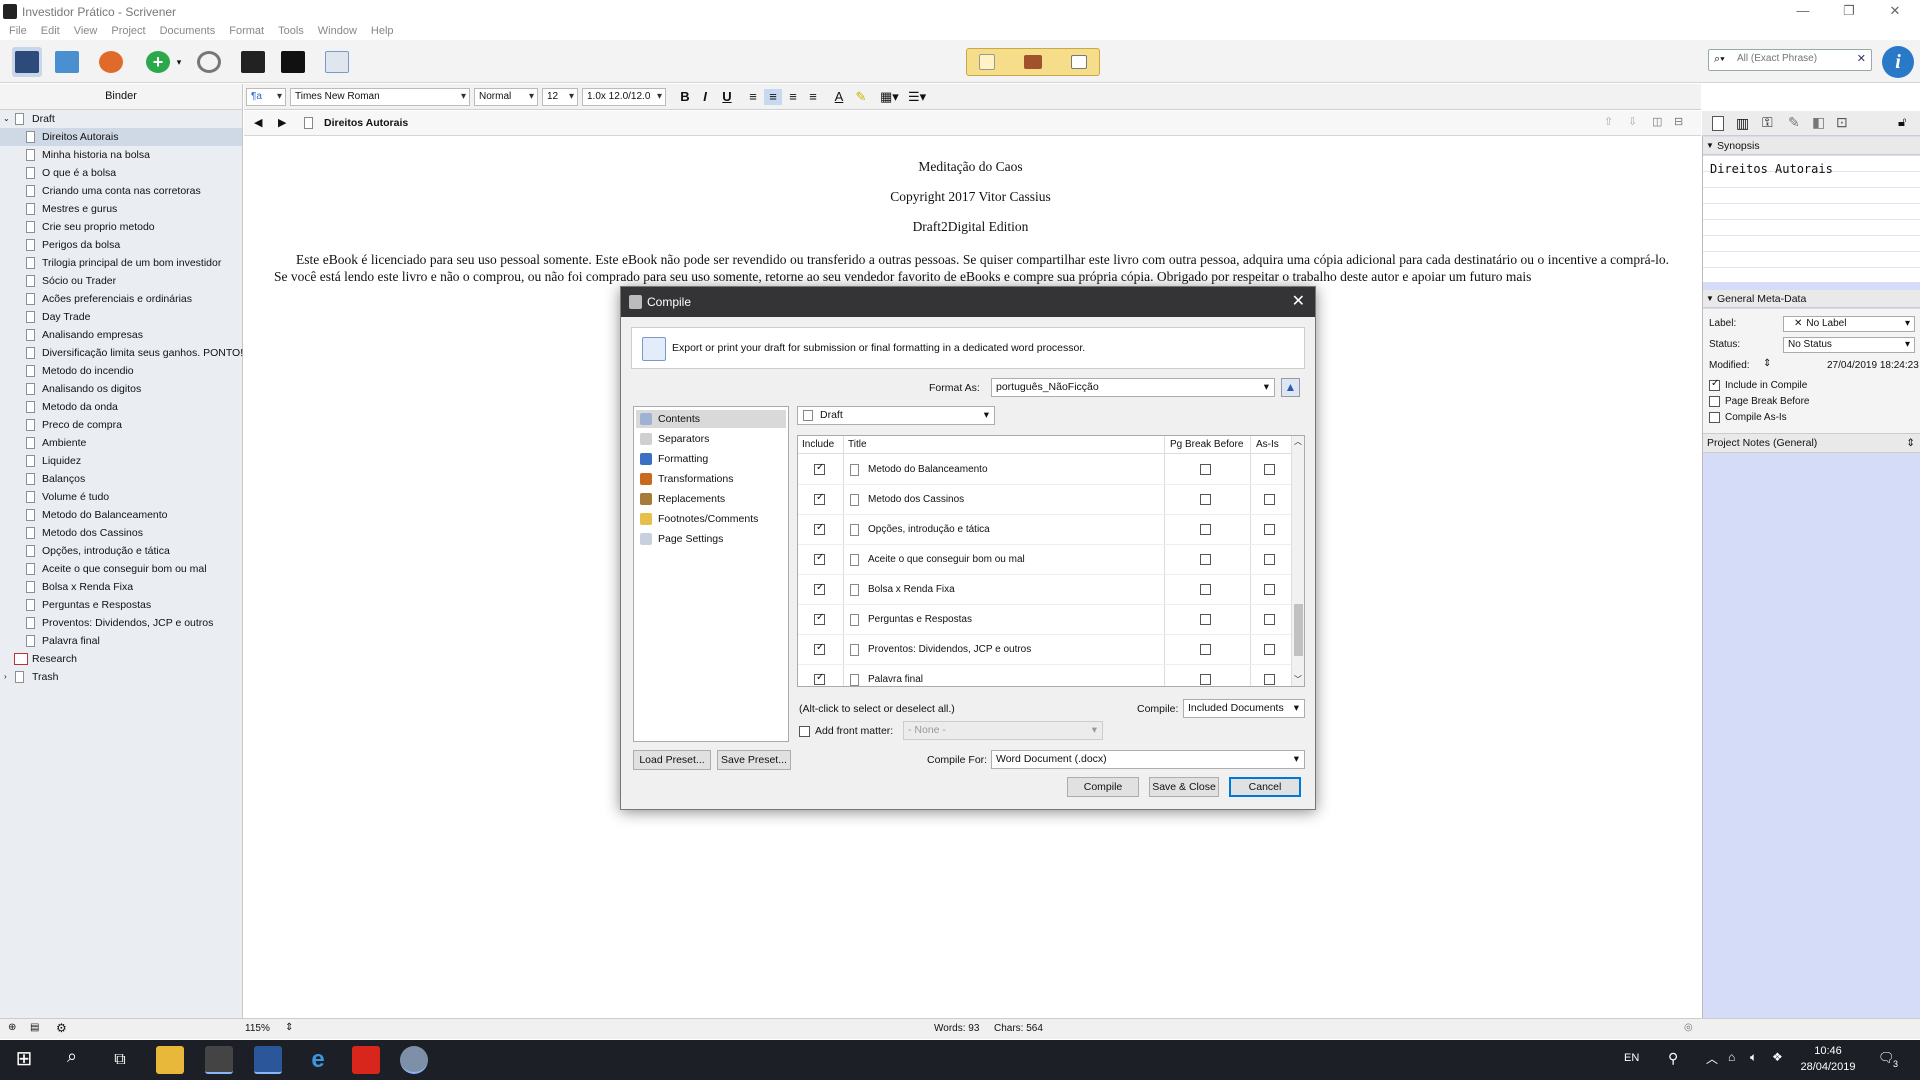  What do you see at coordinates (380, 97) in the screenshot?
I see `font-family-combo: Times New Roman` at bounding box center [380, 97].